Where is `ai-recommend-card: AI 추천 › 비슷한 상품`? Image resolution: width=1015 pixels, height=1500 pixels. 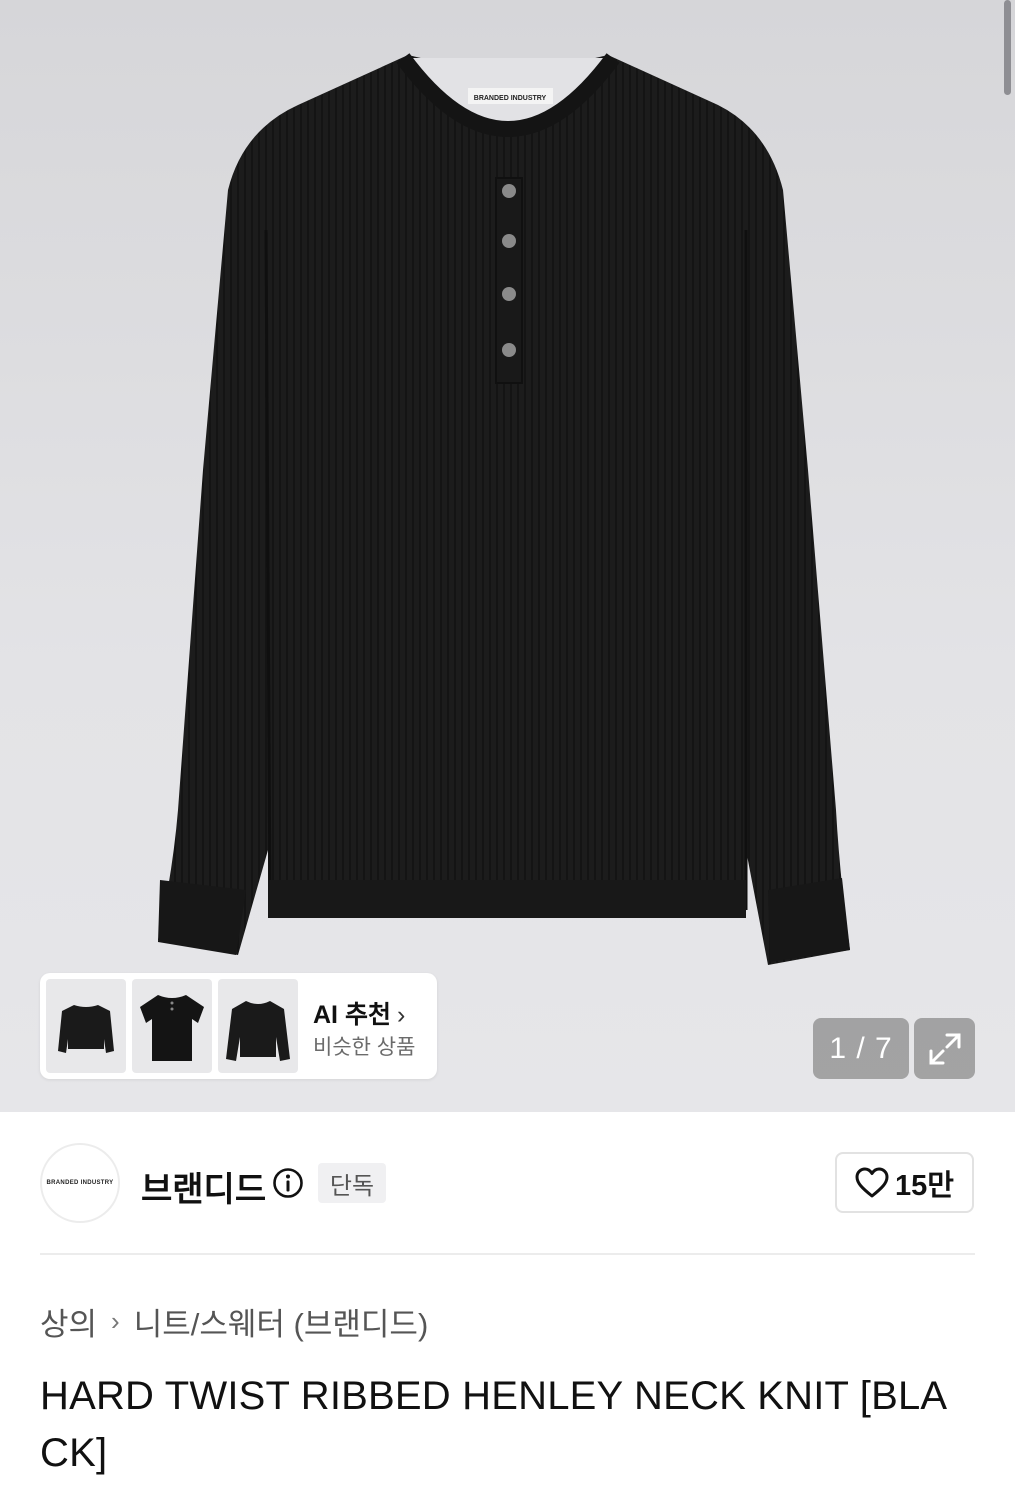 ai-recommend-card: AI 추천 › 비슷한 상품 is located at coordinates (238, 1026).